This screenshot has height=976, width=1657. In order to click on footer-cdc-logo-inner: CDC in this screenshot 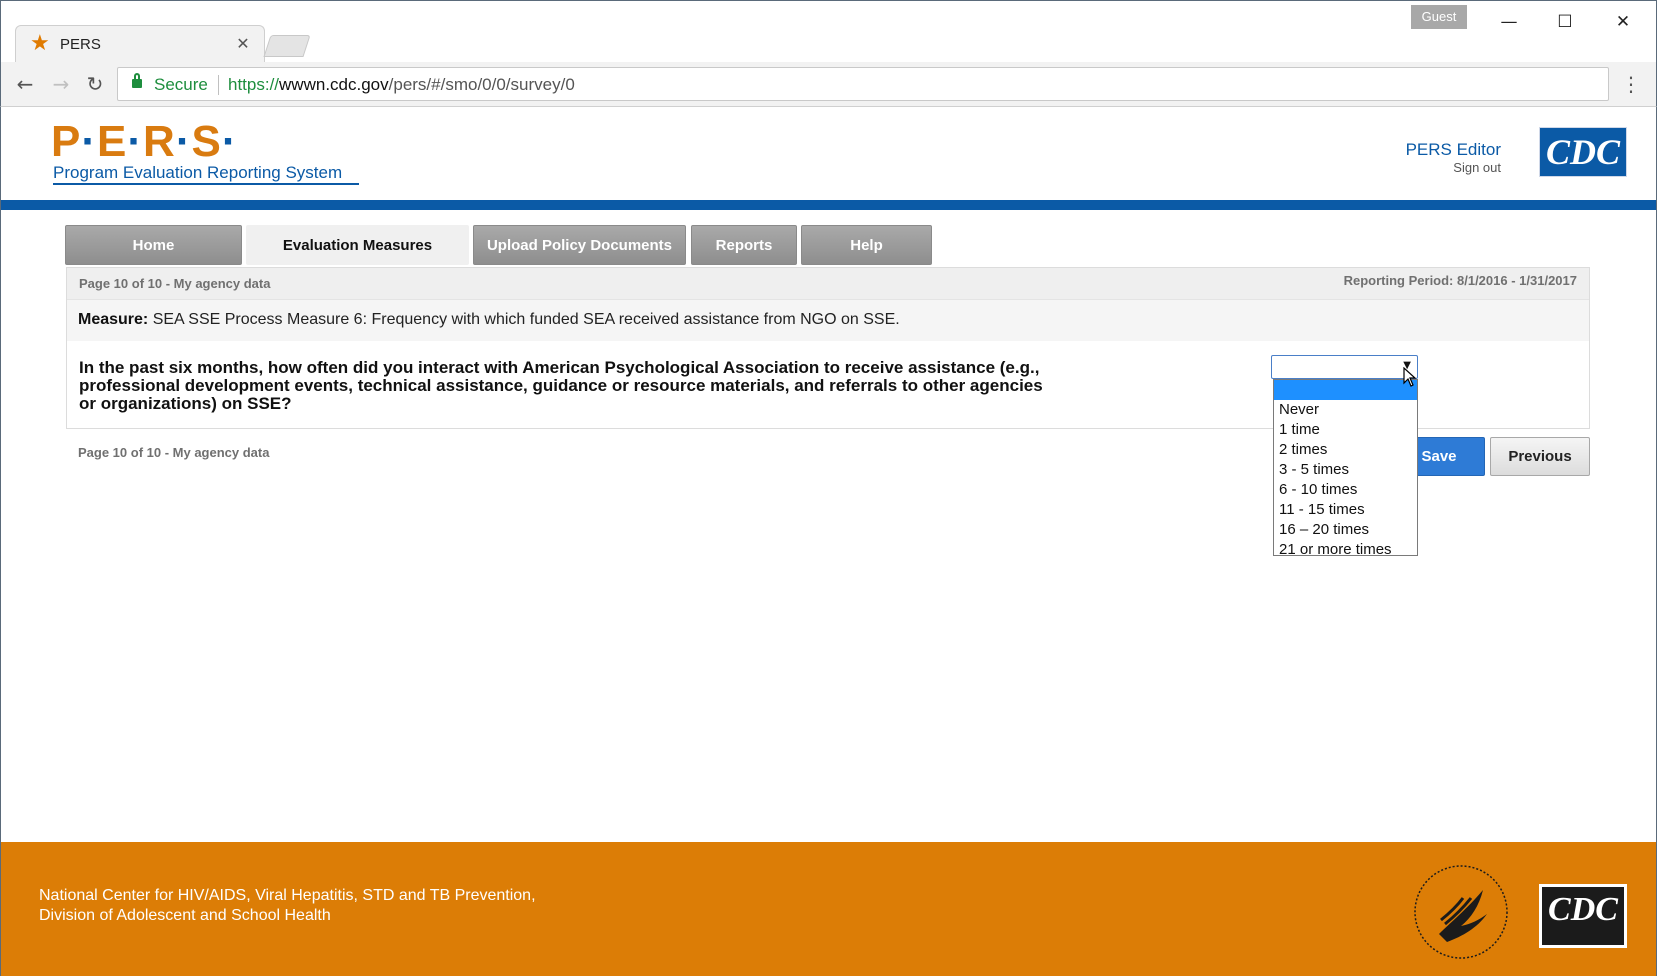, I will do `click(1583, 916)`.